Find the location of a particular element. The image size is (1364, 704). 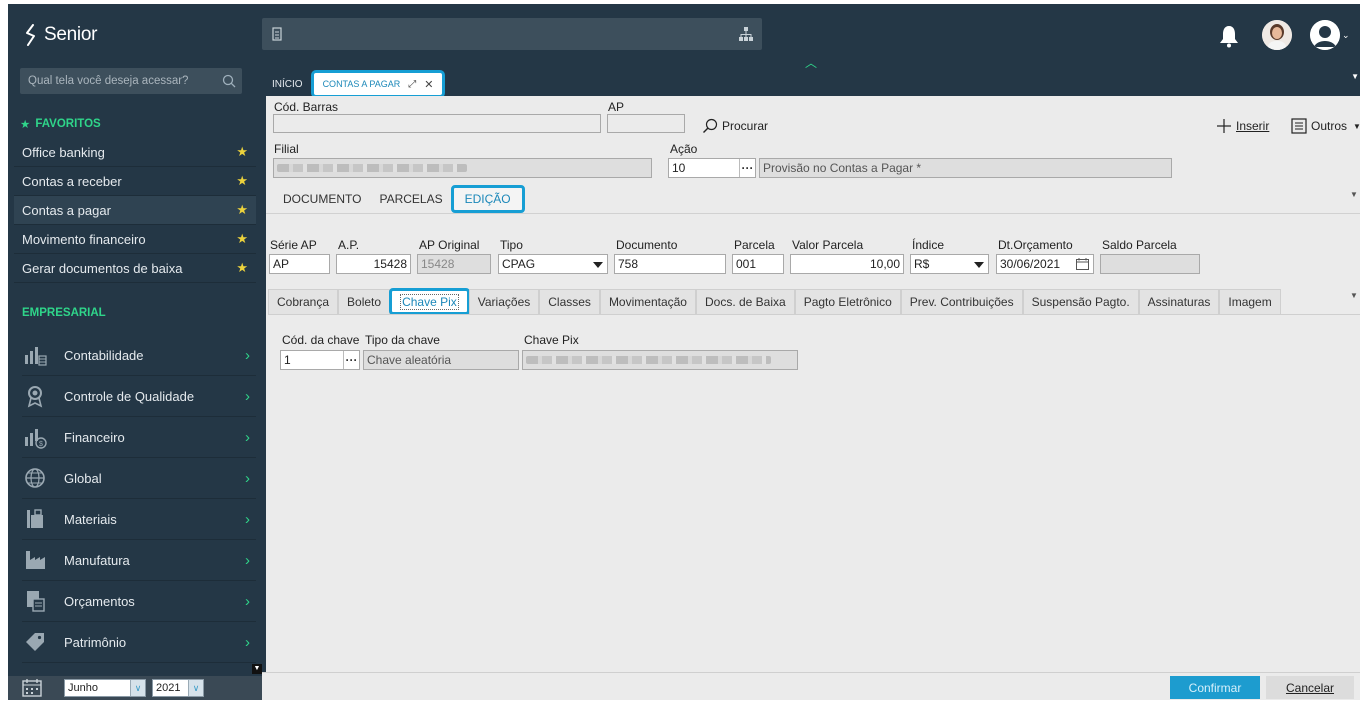

global-search-bar is located at coordinates (512, 34).